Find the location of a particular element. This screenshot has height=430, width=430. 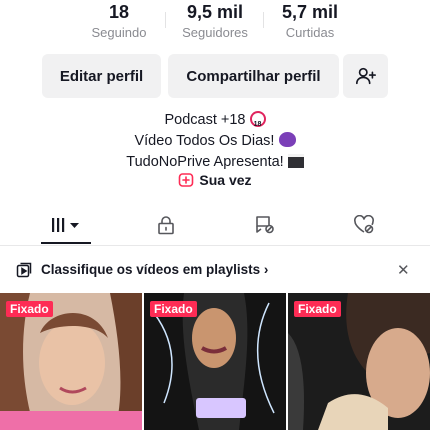

add-user-icon is located at coordinates (365, 76).